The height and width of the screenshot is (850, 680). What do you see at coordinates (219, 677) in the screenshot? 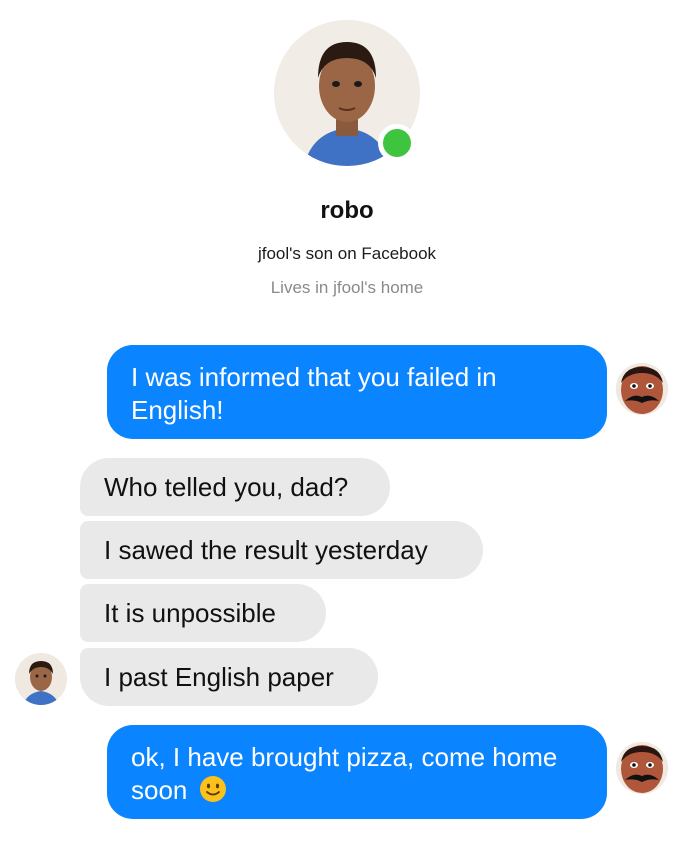
I see `message-text: I past English paper` at bounding box center [219, 677].